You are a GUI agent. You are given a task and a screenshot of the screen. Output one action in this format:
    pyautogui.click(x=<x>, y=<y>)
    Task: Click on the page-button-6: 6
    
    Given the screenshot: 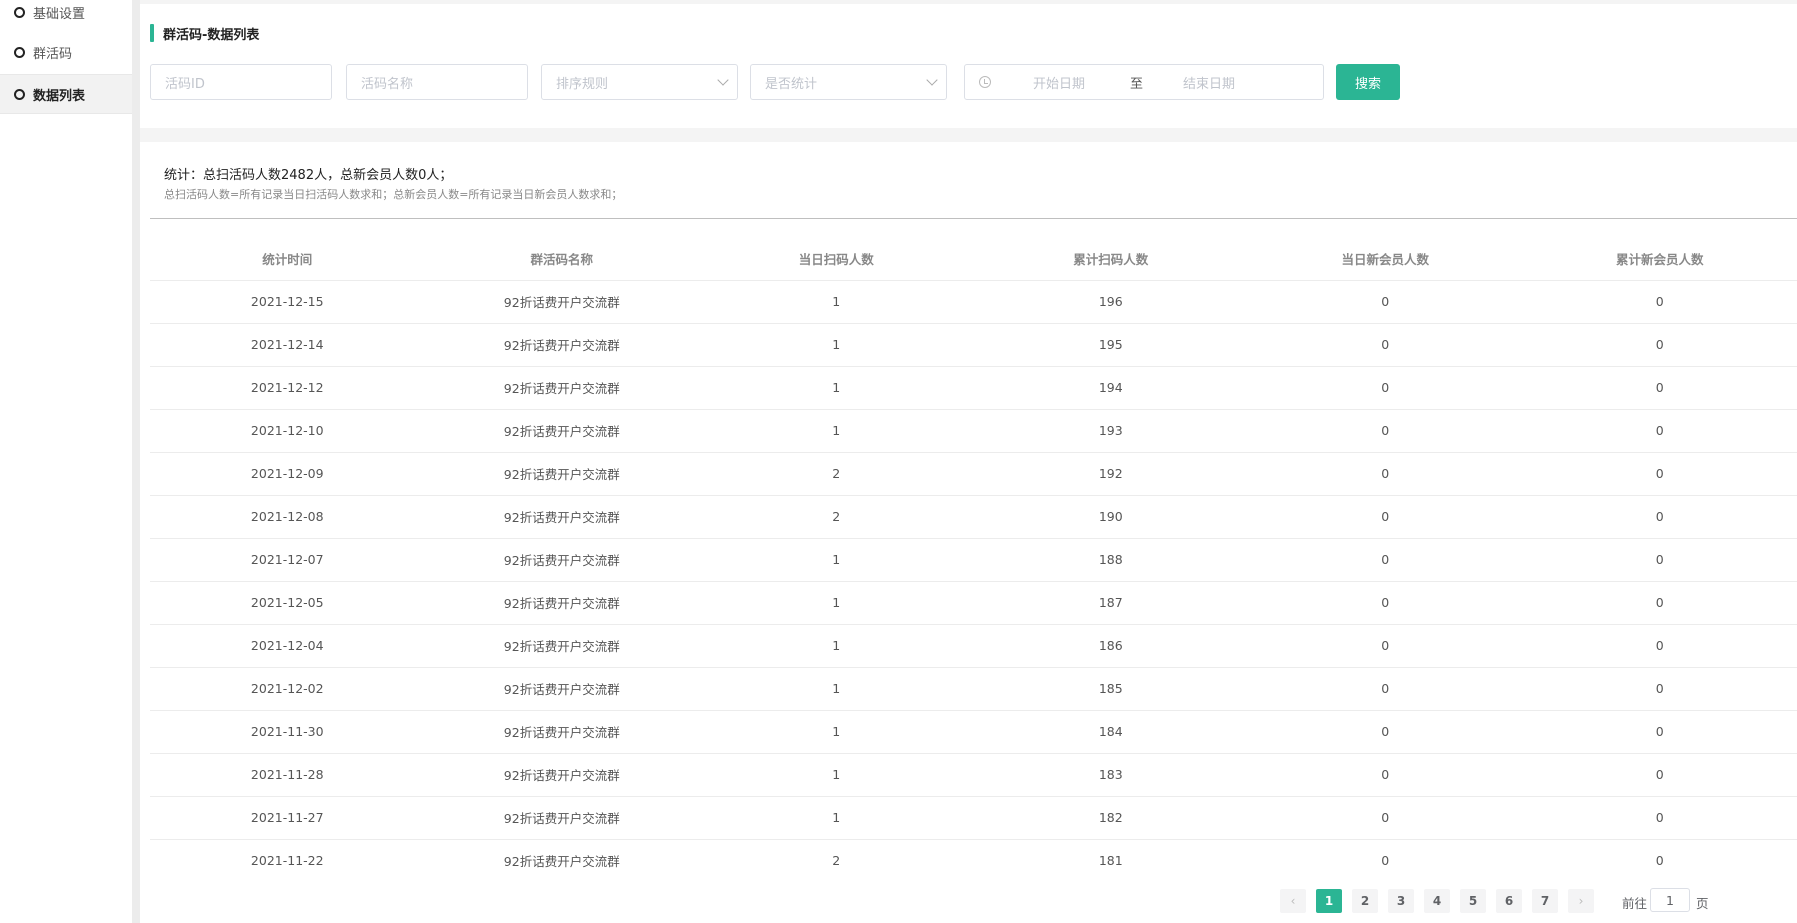 What is the action you would take?
    pyautogui.click(x=1509, y=901)
    